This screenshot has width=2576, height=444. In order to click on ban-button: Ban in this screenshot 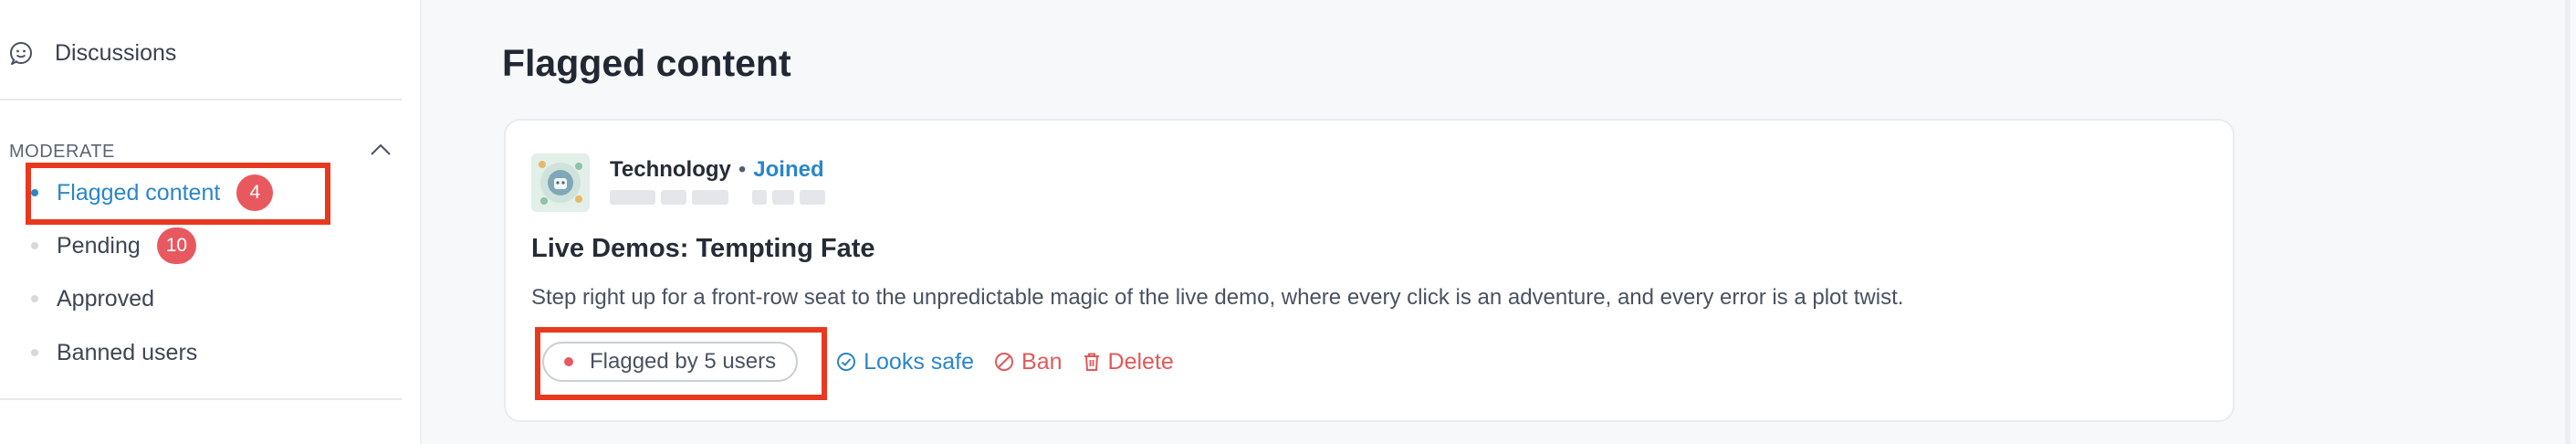, I will do `click(1028, 361)`.